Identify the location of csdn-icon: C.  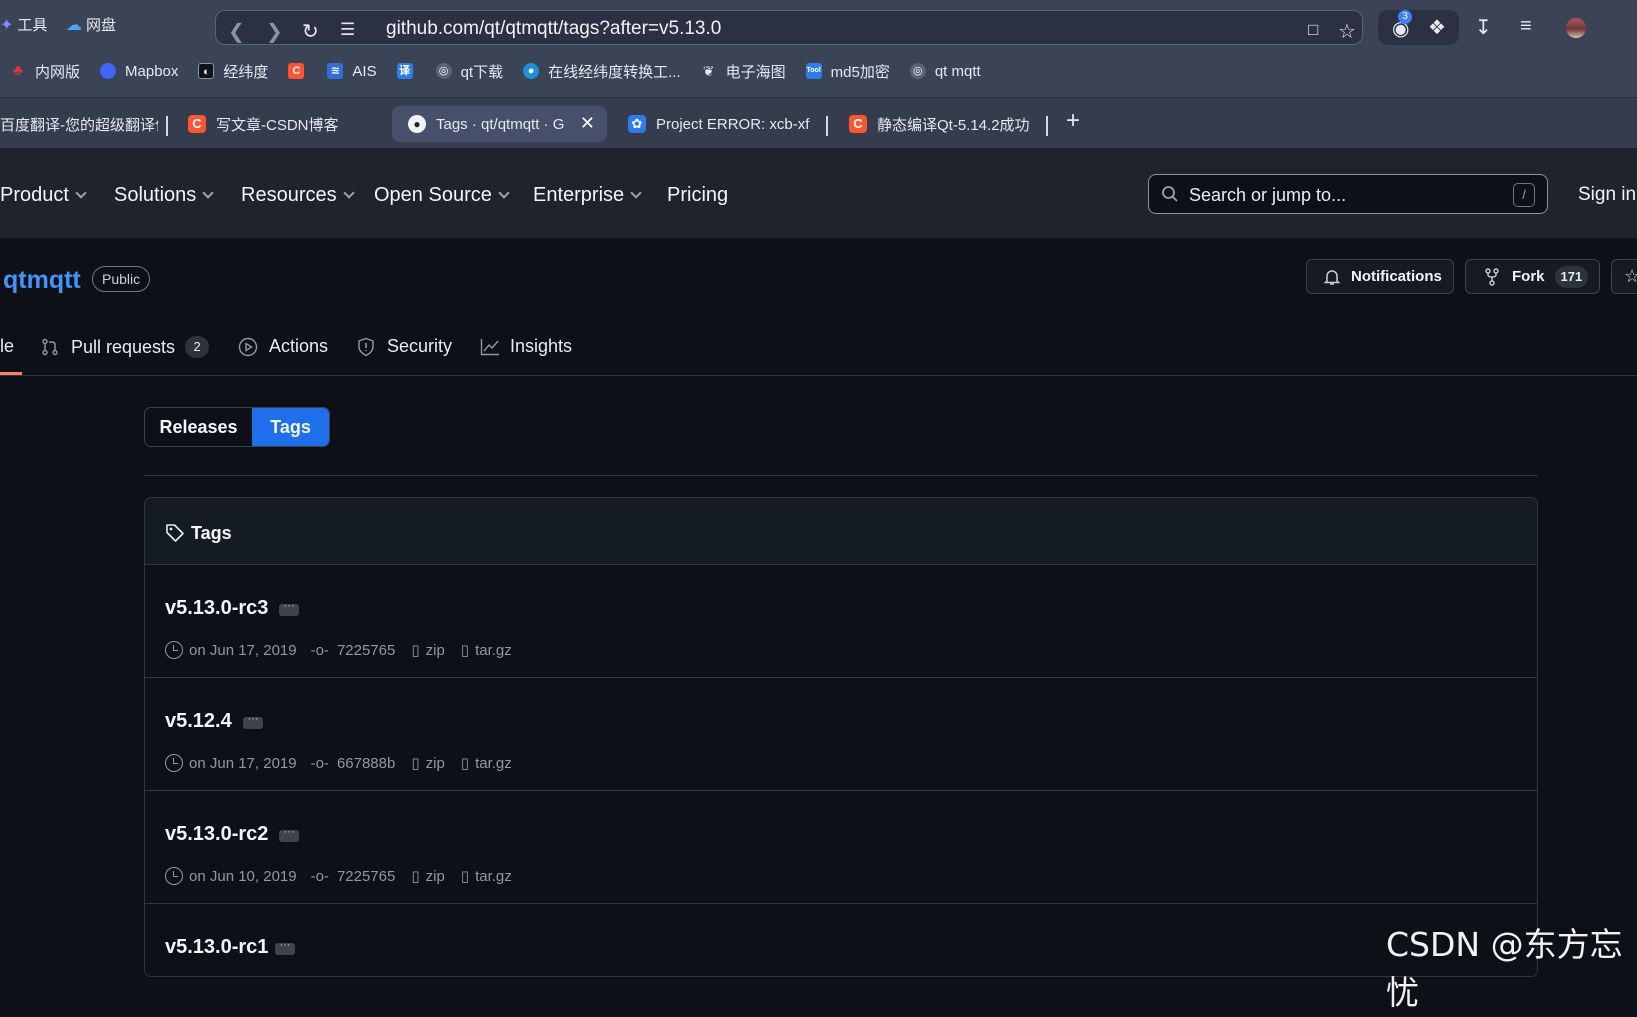
(858, 124).